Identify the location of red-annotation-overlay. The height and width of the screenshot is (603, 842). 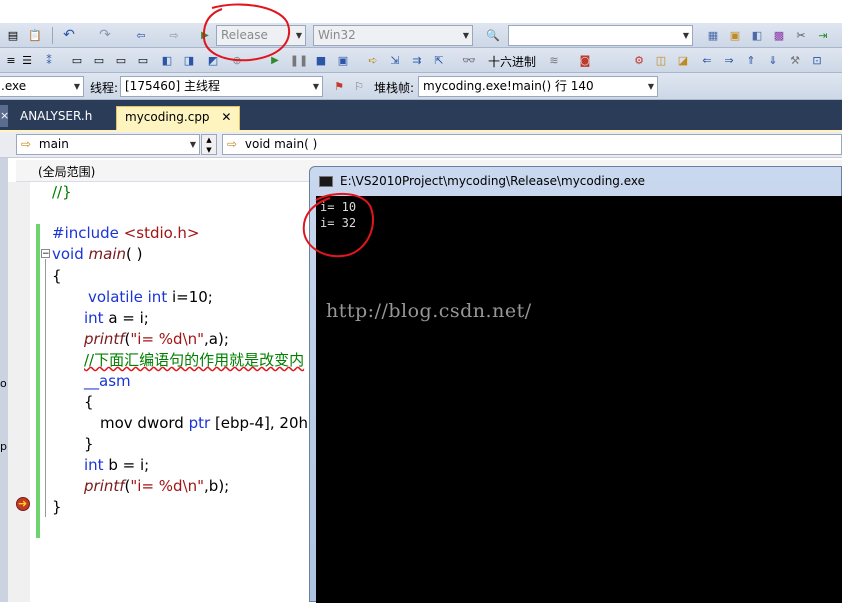
(288, 130).